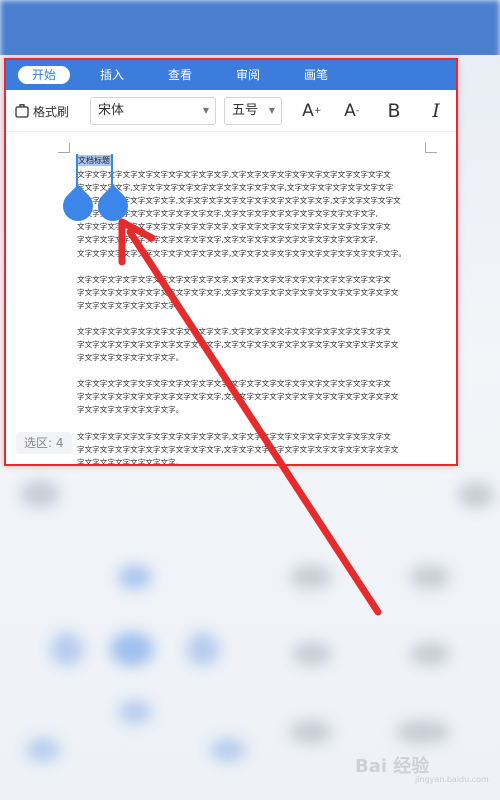 The height and width of the screenshot is (800, 500). What do you see at coordinates (452, 779) in the screenshot?
I see `baidu-watermark-url: jingyan.baidu.com` at bounding box center [452, 779].